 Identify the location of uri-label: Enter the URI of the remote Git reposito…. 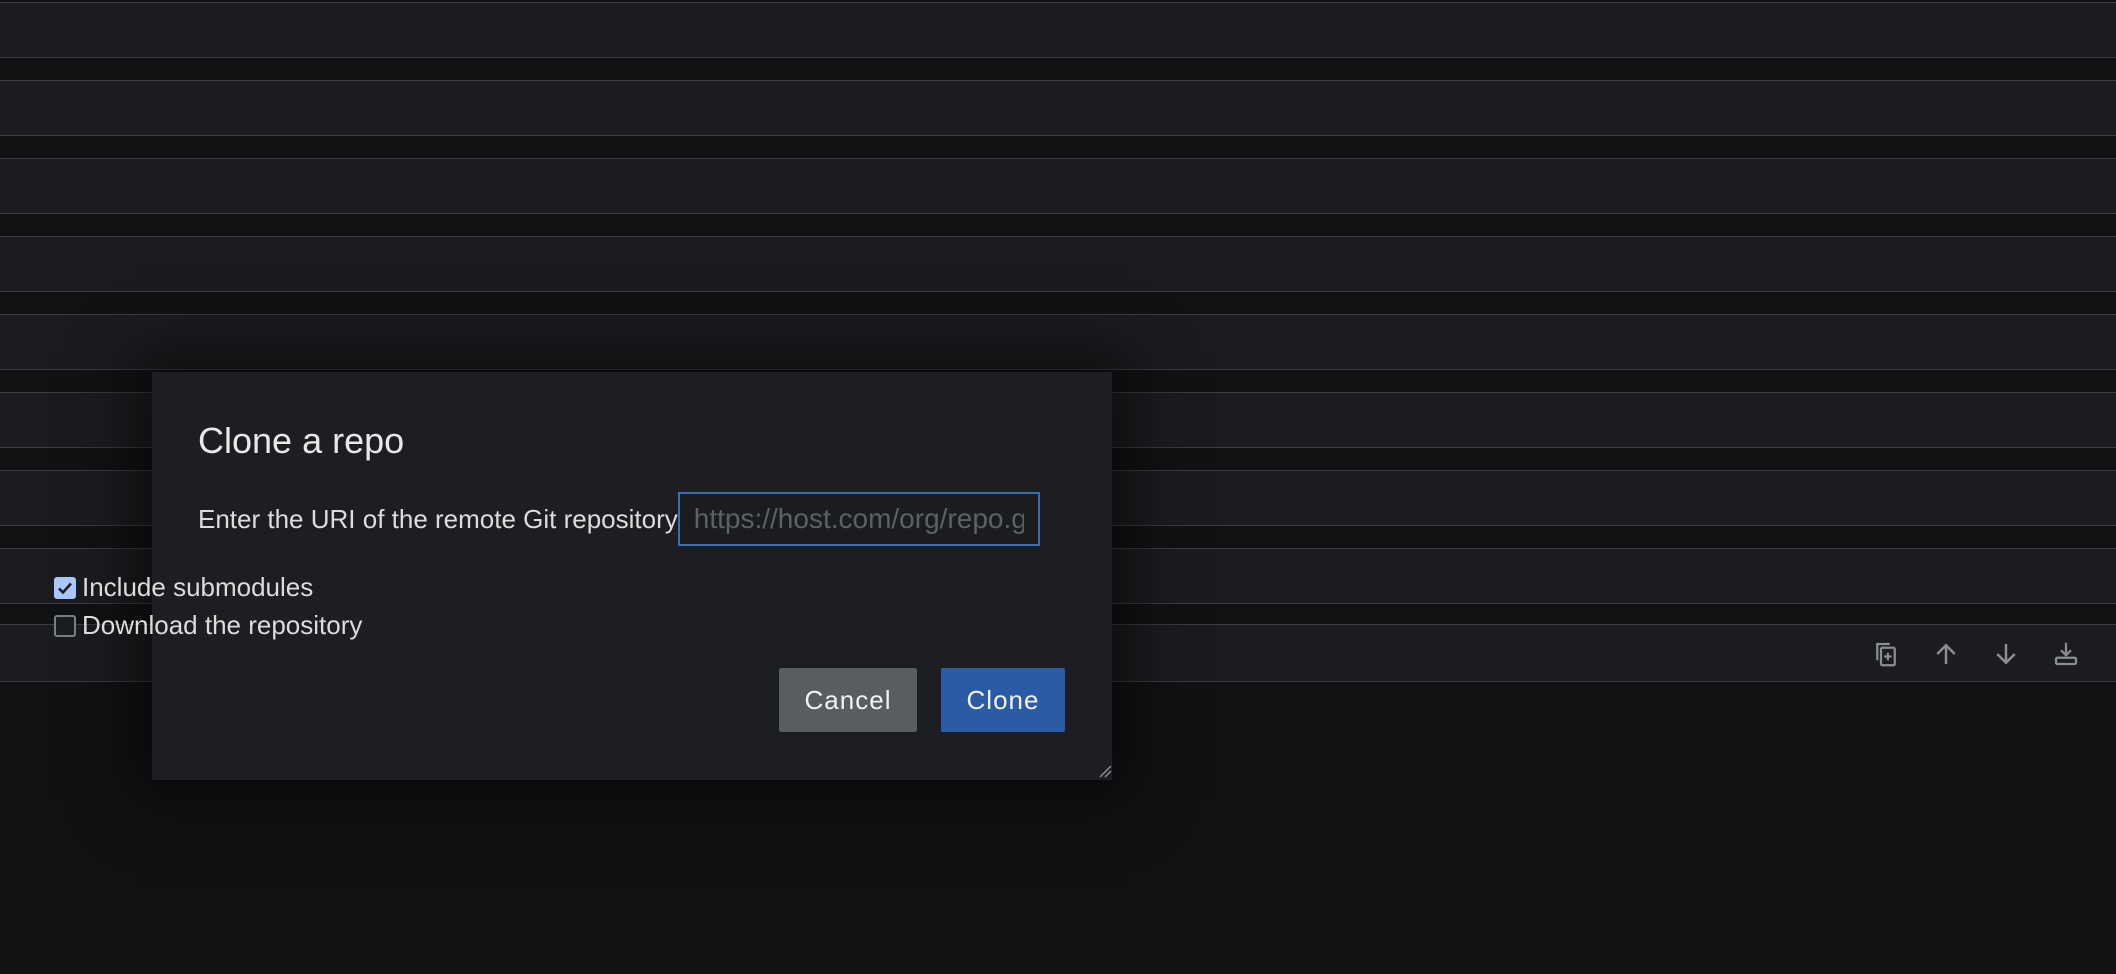
(438, 518).